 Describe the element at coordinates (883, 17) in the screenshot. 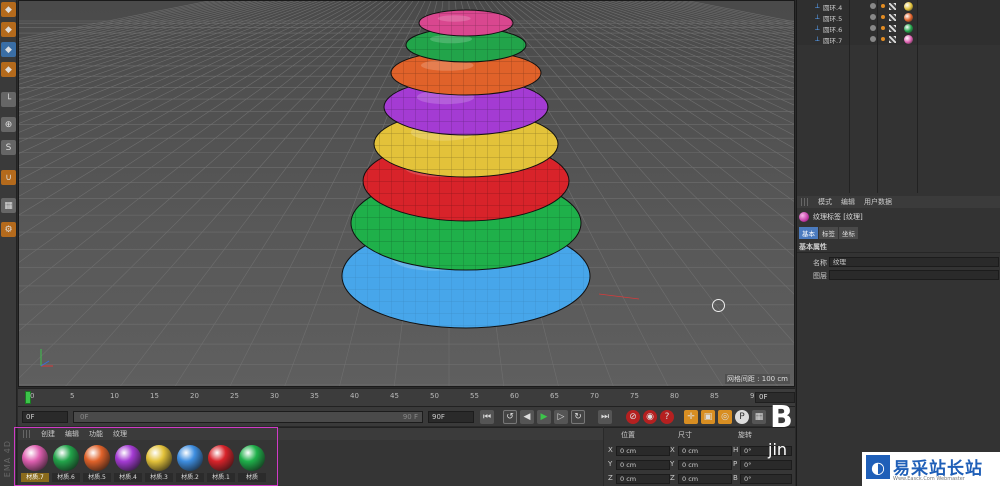

I see `tag-dot-icon` at that location.